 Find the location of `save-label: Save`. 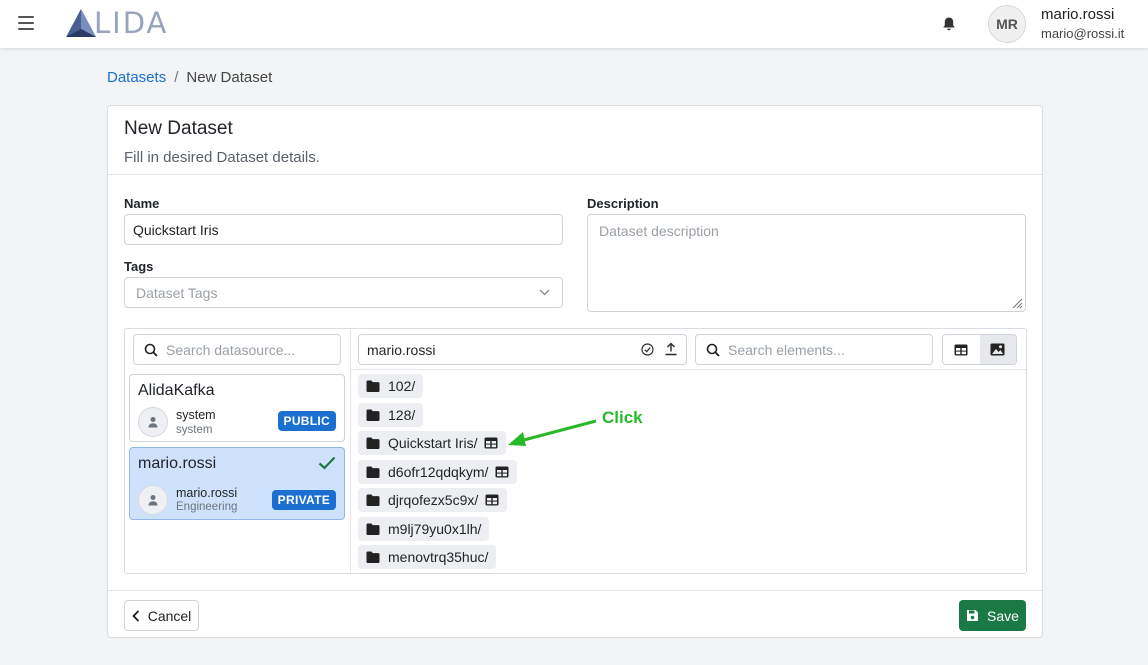

save-label: Save is located at coordinates (1003, 615).